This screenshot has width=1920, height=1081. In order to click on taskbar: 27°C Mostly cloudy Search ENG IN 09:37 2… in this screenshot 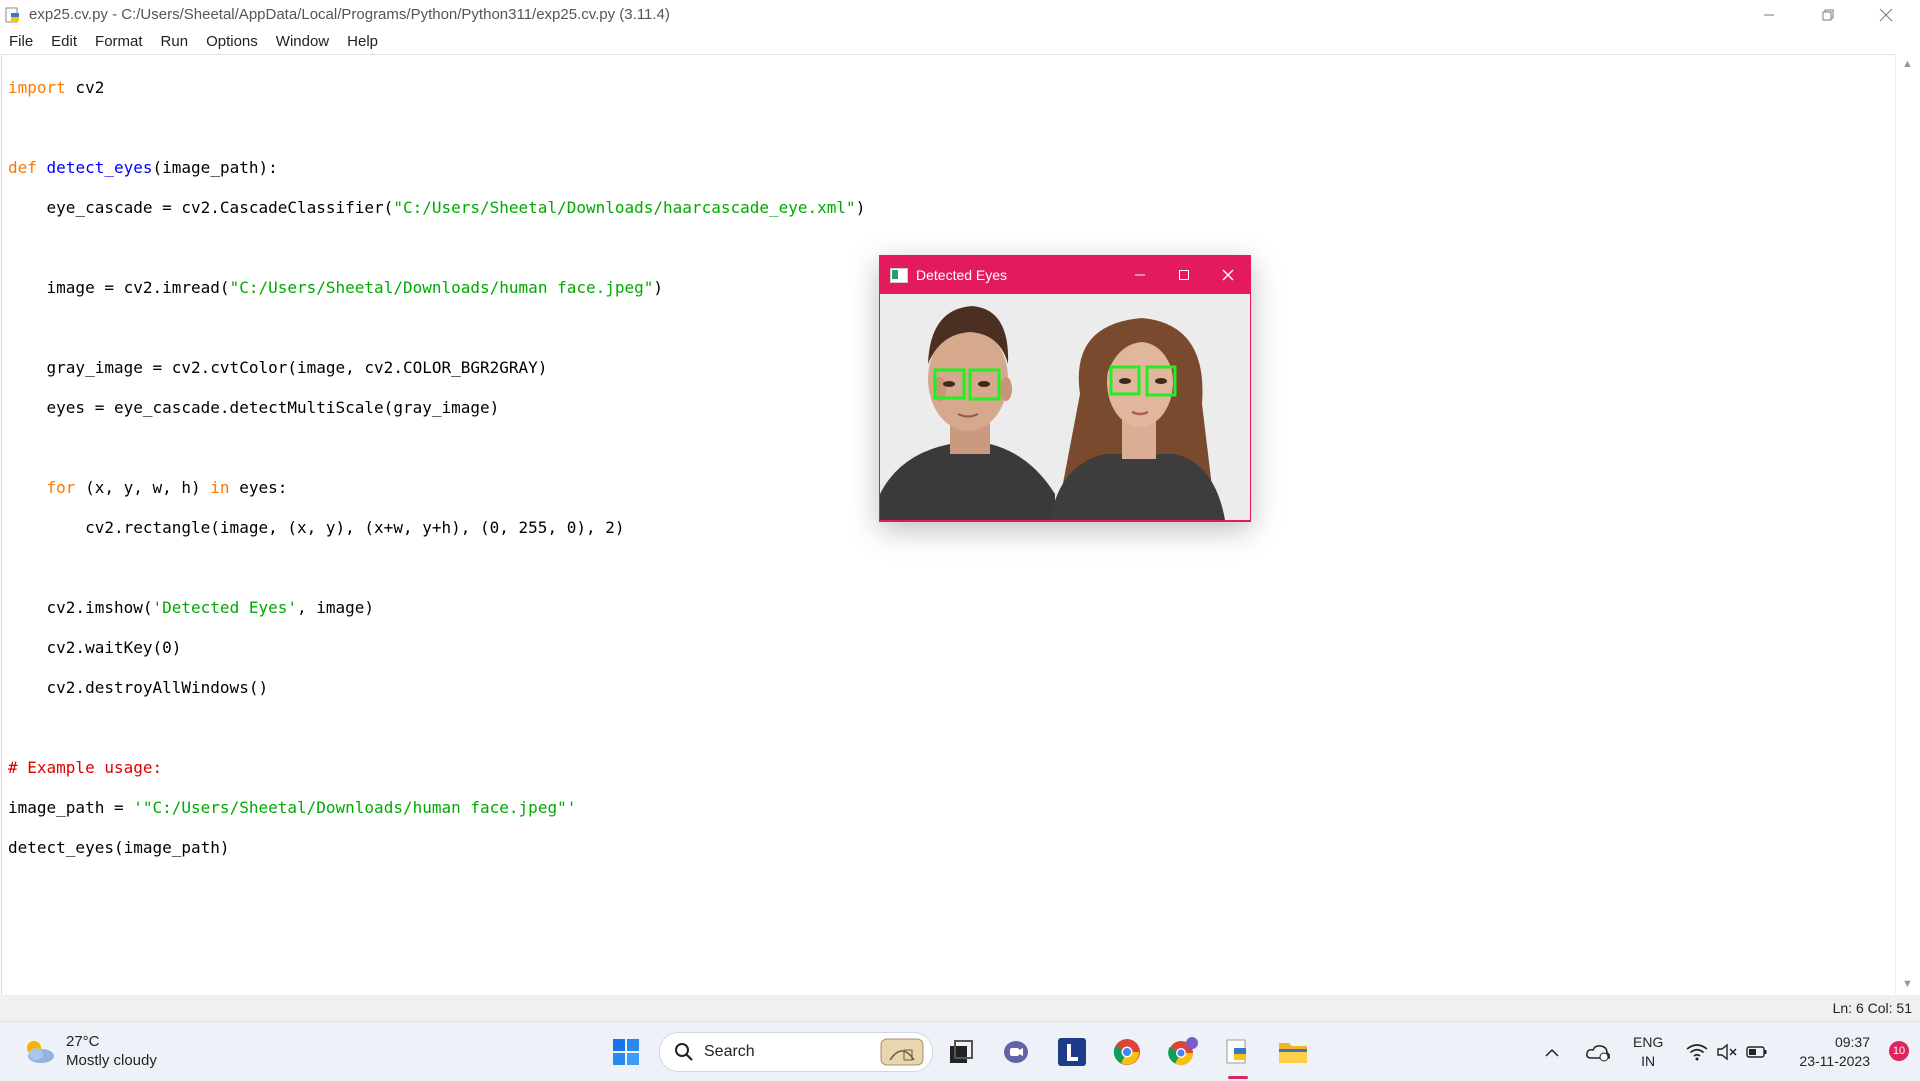, I will do `click(960, 1051)`.